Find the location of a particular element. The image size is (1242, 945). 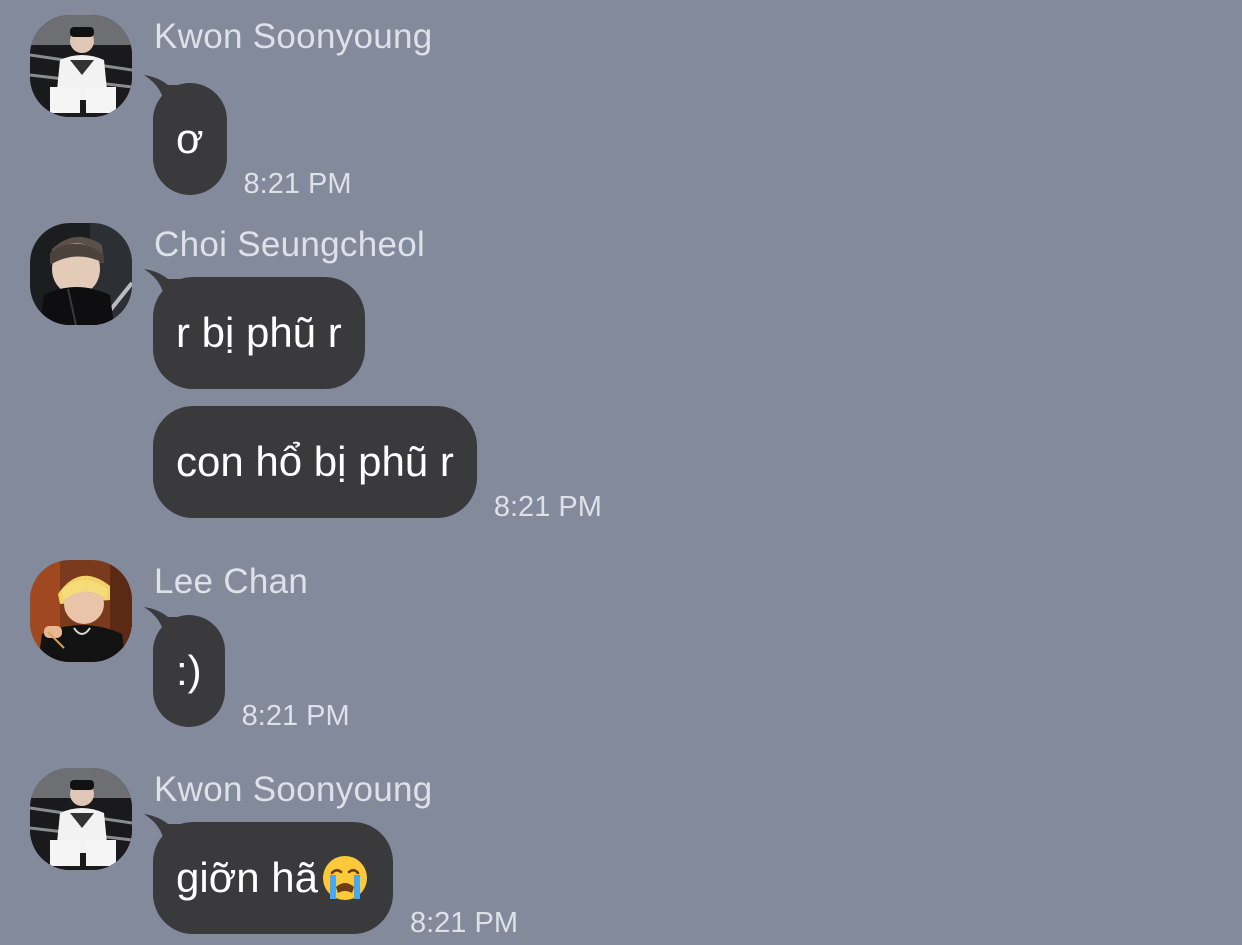

message-row: con hổ bị phũ r 8:21 PM is located at coordinates (377, 464).